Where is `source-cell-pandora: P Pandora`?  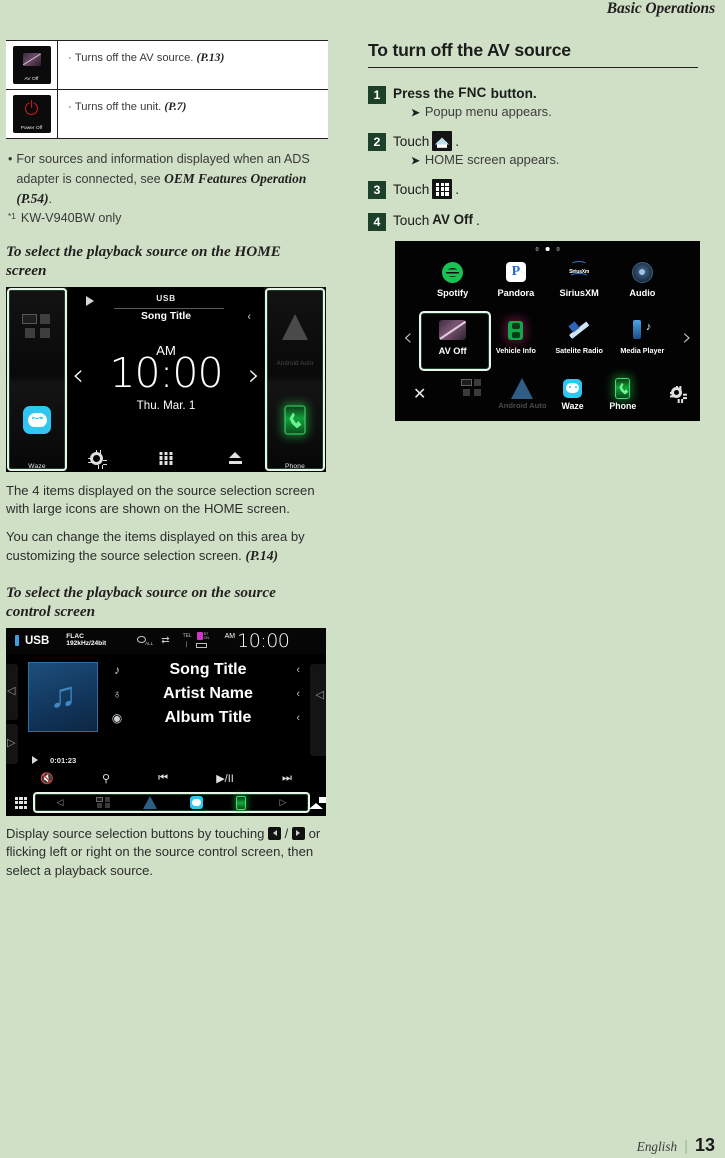 source-cell-pandora: P Pandora is located at coordinates (515, 285).